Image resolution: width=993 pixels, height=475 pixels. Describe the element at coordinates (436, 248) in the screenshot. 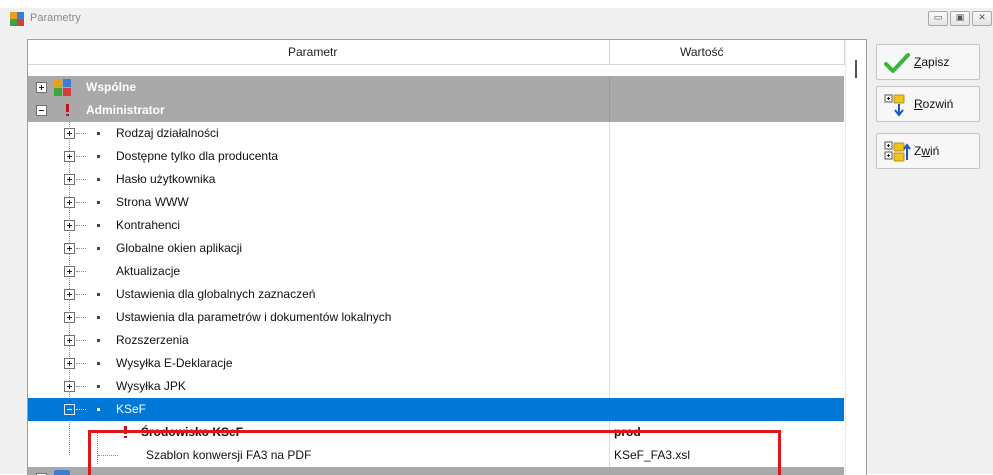

I see `tree-row: Globalne okien aplikacji` at that location.